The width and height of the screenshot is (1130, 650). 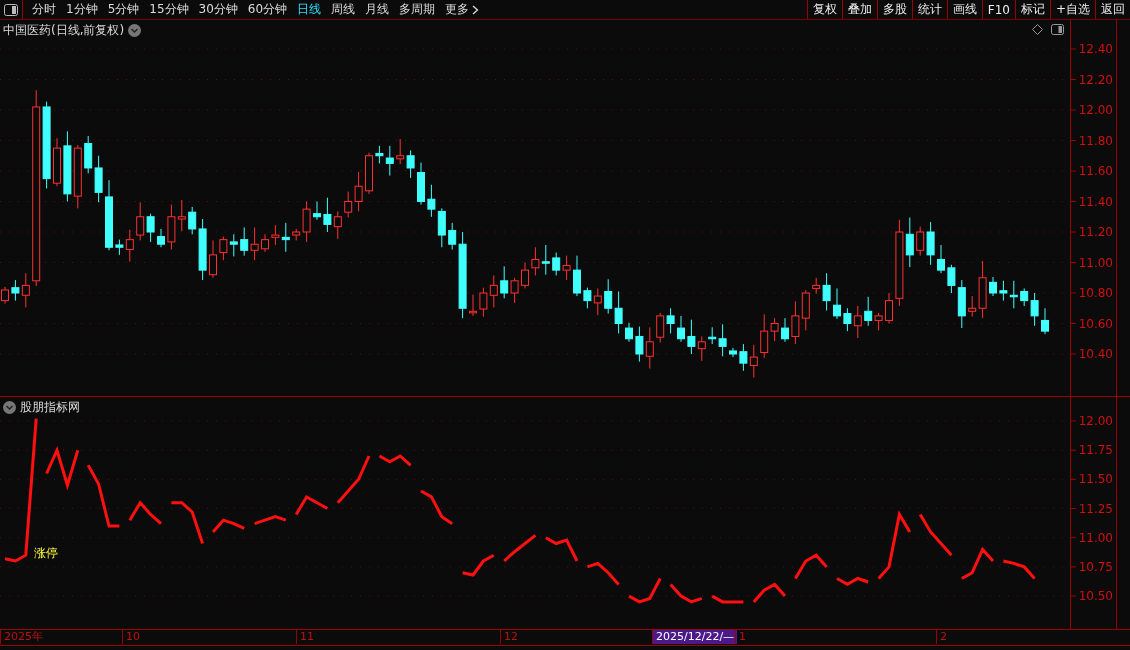 I want to click on period-tab: 1分钟, so click(x=82, y=9).